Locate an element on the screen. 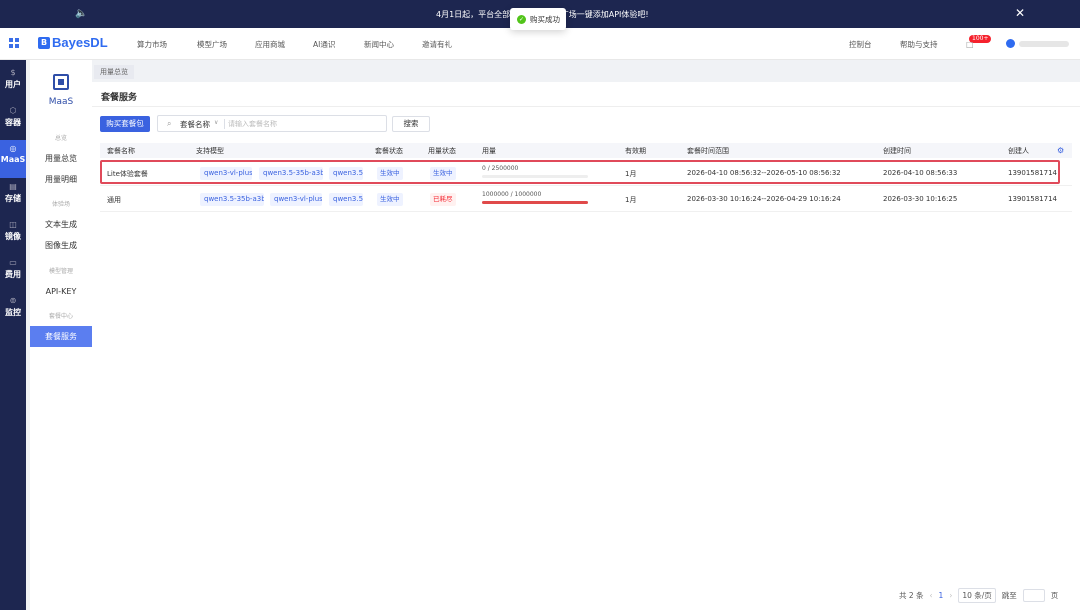  created-time: 2026-03-30 10:16:25 is located at coordinates (920, 199).